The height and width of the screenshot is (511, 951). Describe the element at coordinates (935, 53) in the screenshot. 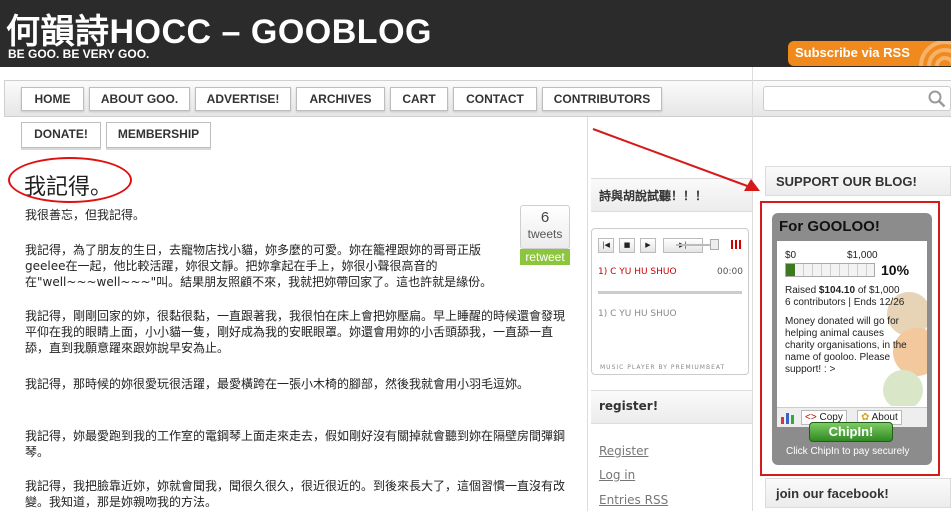

I see `rss-icon` at that location.